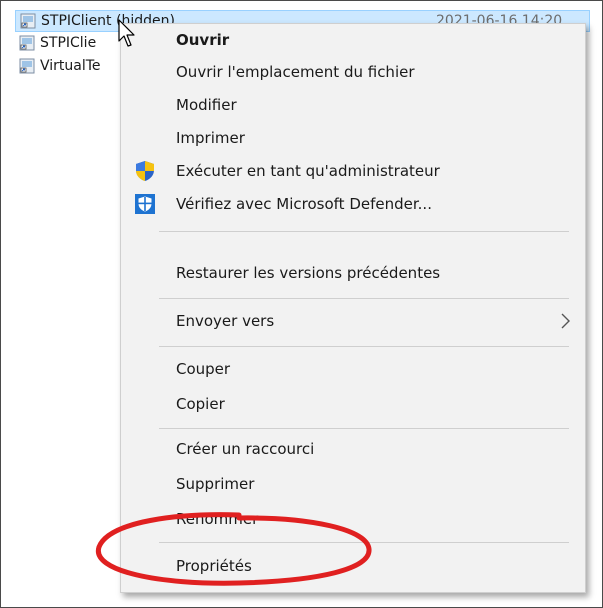  Describe the element at coordinates (295, 72) in the screenshot. I see `menu-item-label: Ouvrir l'emplacement du fichier` at that location.